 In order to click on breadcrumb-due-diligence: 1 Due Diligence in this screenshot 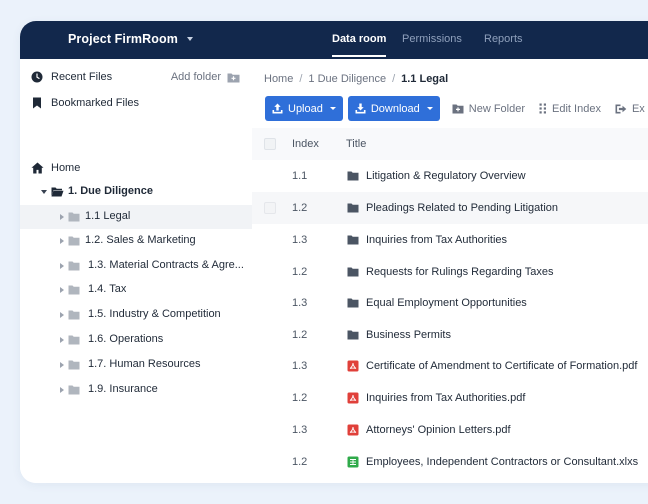, I will do `click(347, 79)`.